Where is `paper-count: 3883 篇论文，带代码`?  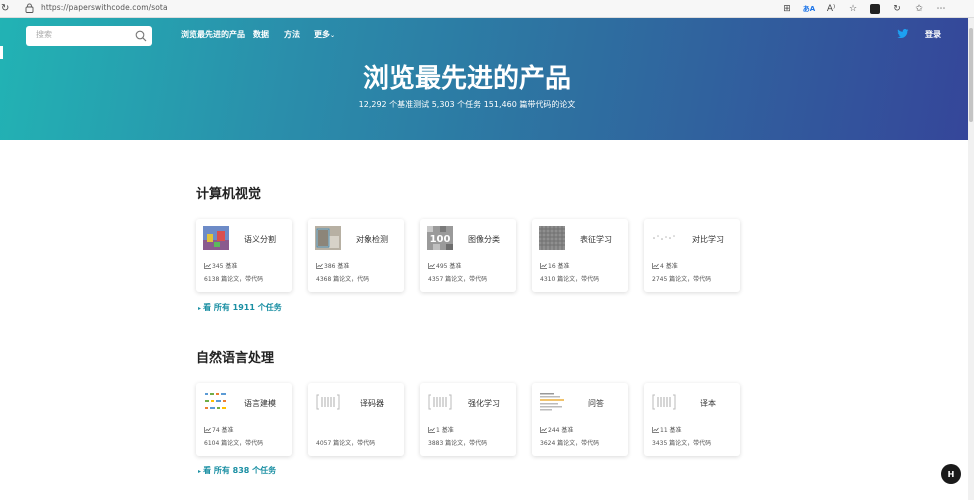 paper-count: 3883 篇论文，带代码 is located at coordinates (458, 443).